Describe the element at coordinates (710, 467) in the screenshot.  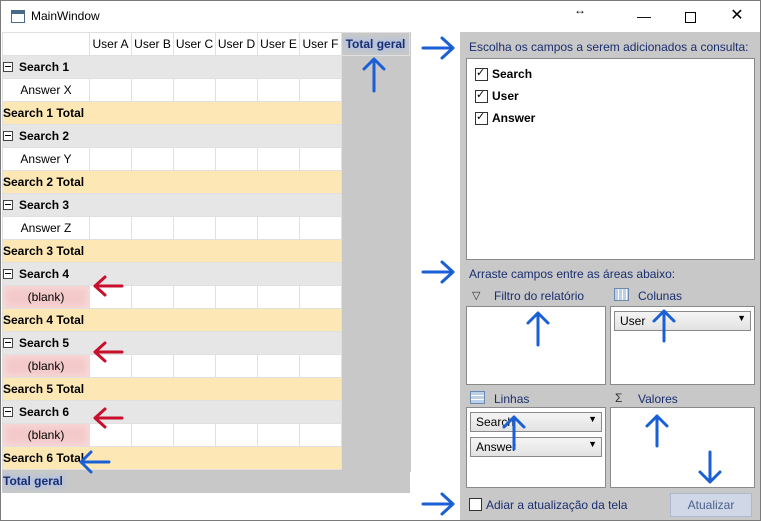
I see `arrow-down-icon` at that location.